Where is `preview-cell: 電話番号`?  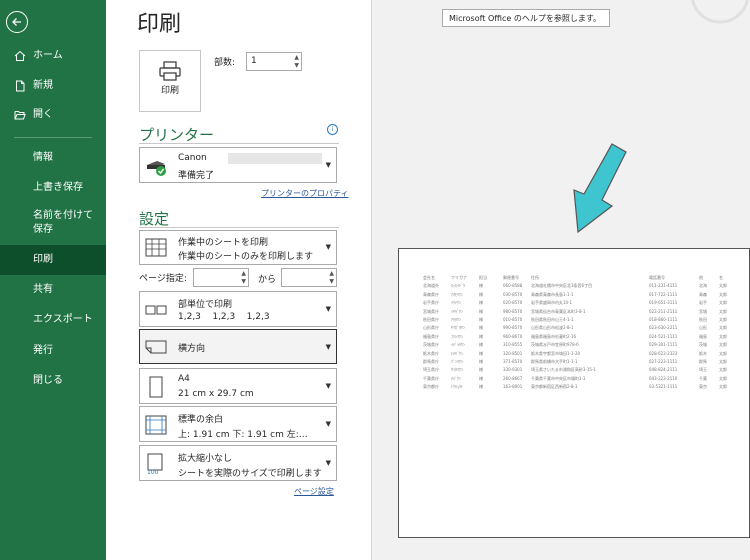
preview-cell: 電話番号 is located at coordinates (657, 277).